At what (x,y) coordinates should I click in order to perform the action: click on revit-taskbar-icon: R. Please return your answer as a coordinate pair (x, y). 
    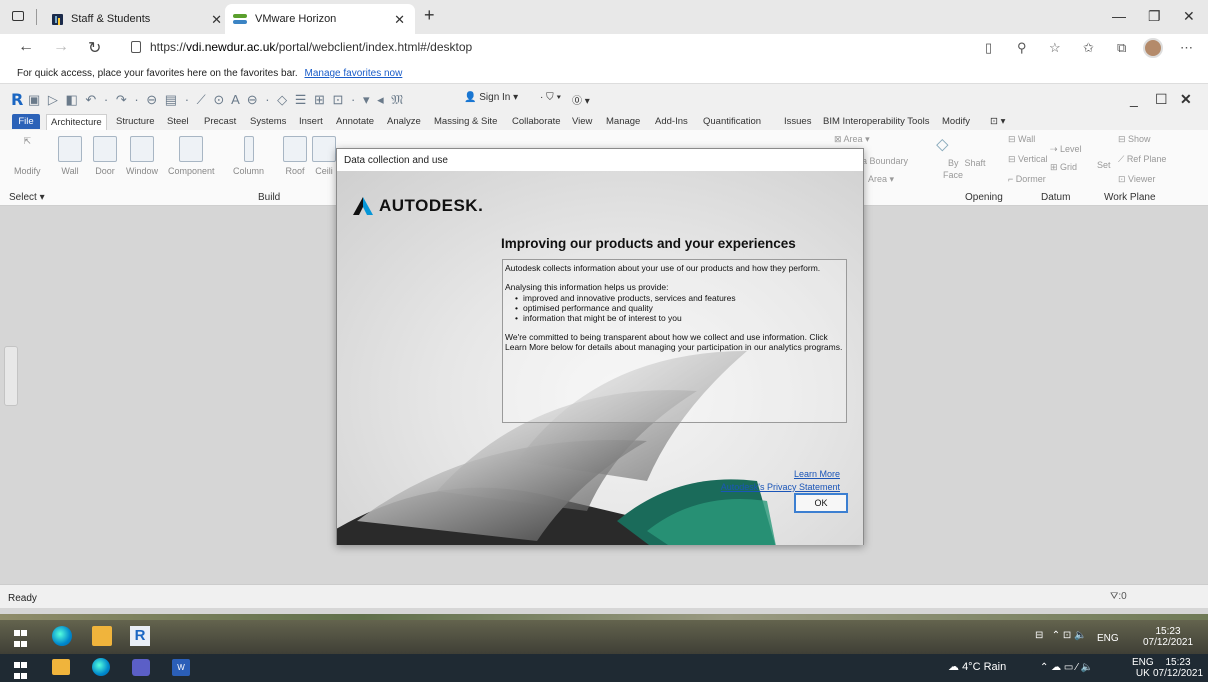
    Looking at the image, I should click on (140, 636).